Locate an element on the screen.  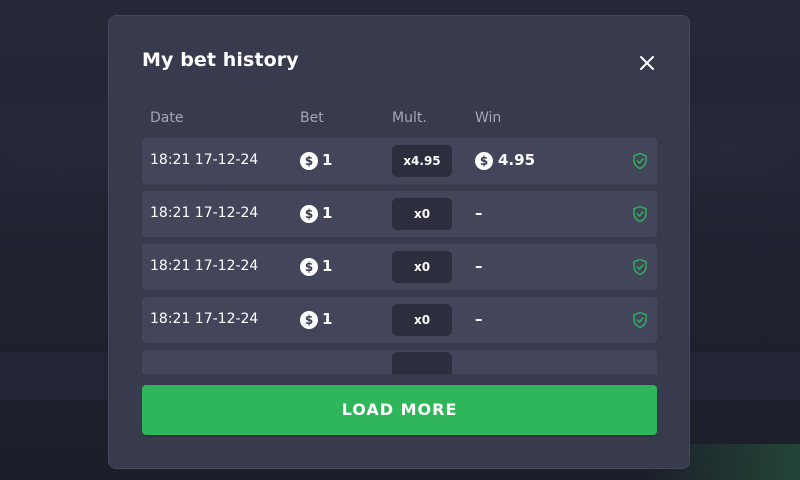
bet-row-partial is located at coordinates (399, 362).